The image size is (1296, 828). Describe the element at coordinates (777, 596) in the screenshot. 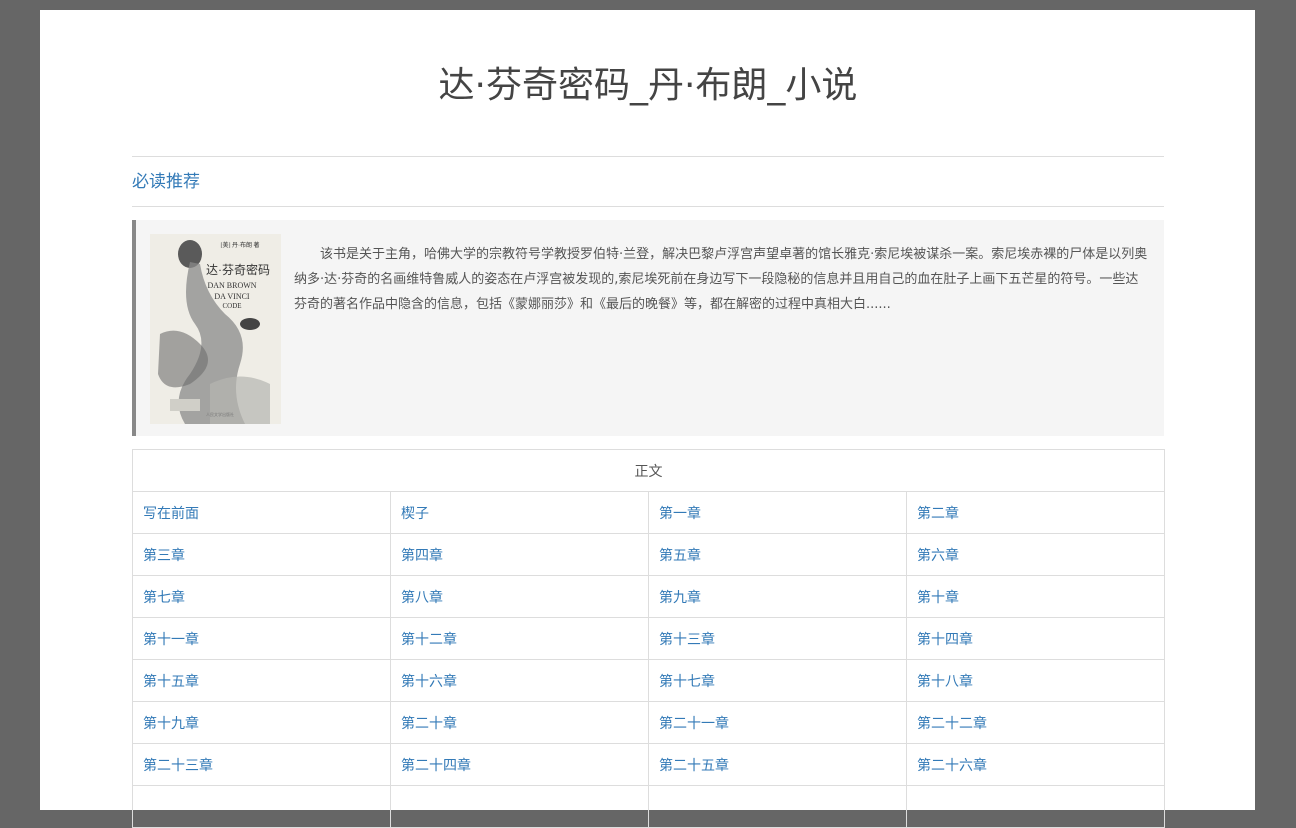

I see `chapter-cell: 第九章` at that location.